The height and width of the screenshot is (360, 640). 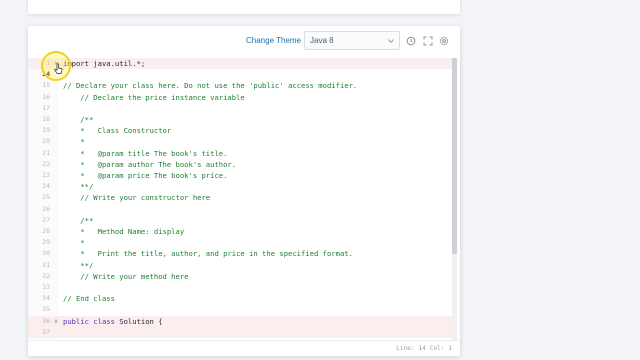 I want to click on line-number: 30, so click(x=46, y=253).